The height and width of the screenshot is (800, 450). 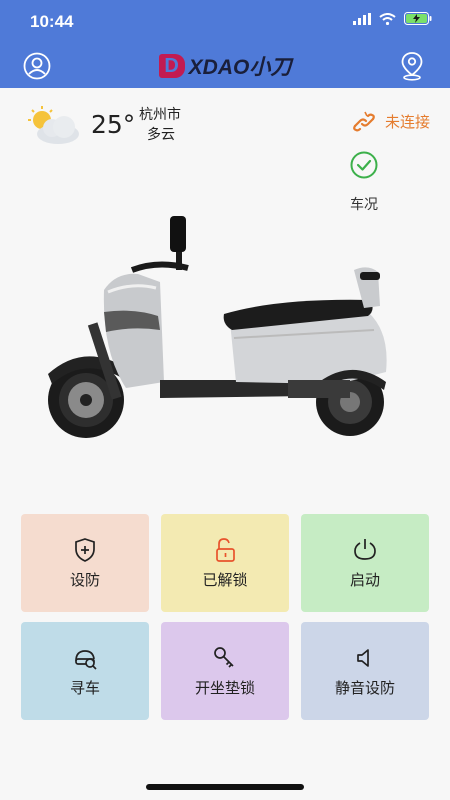 I want to click on home-indicator, so click(x=225, y=787).